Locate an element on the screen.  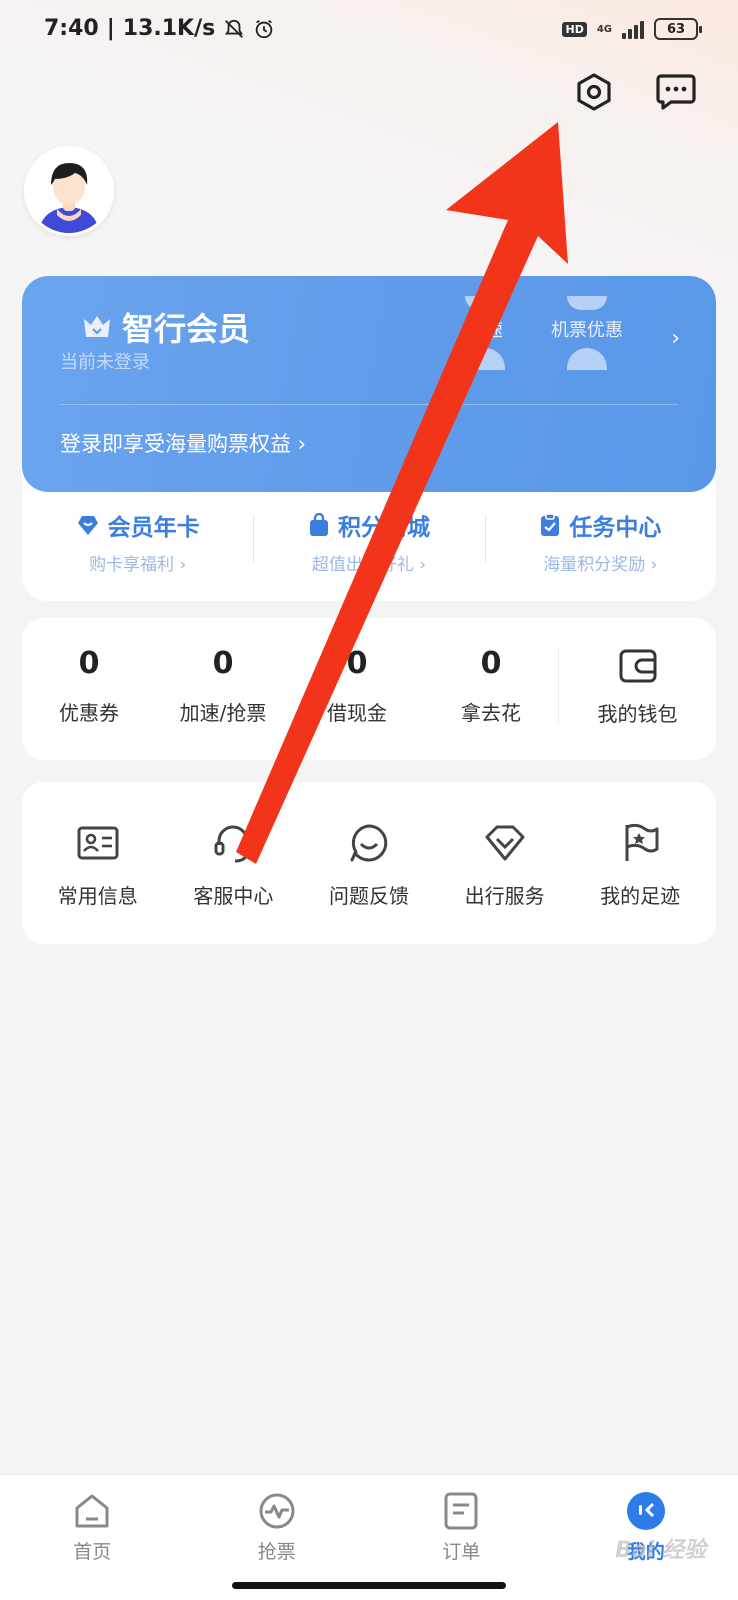
battery-indicator: 63 is located at coordinates (678, 29).